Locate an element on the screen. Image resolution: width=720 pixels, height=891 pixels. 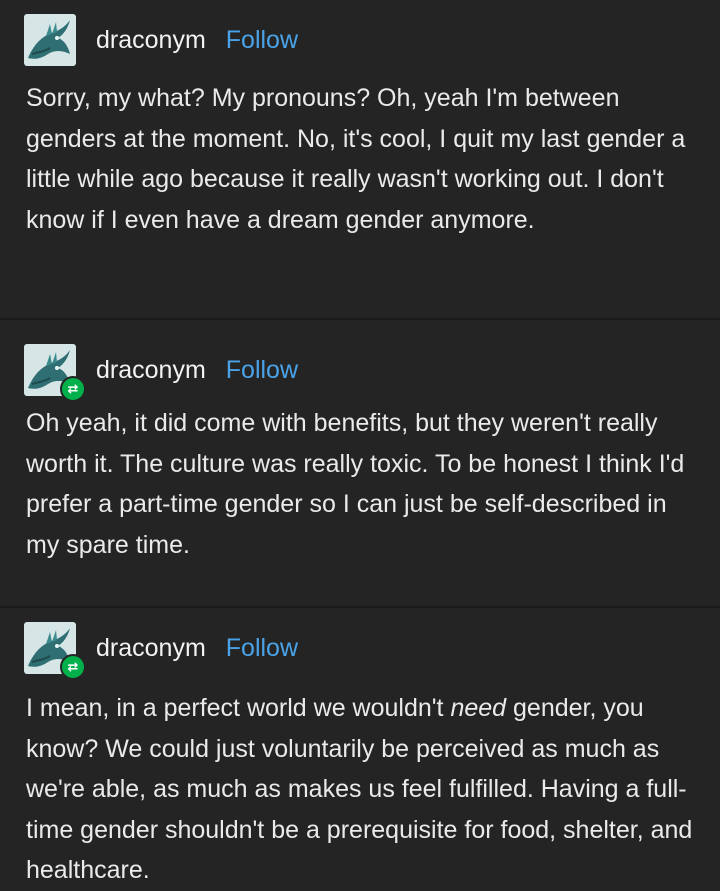
post-header: draconym Follow is located at coordinates (161, 40).